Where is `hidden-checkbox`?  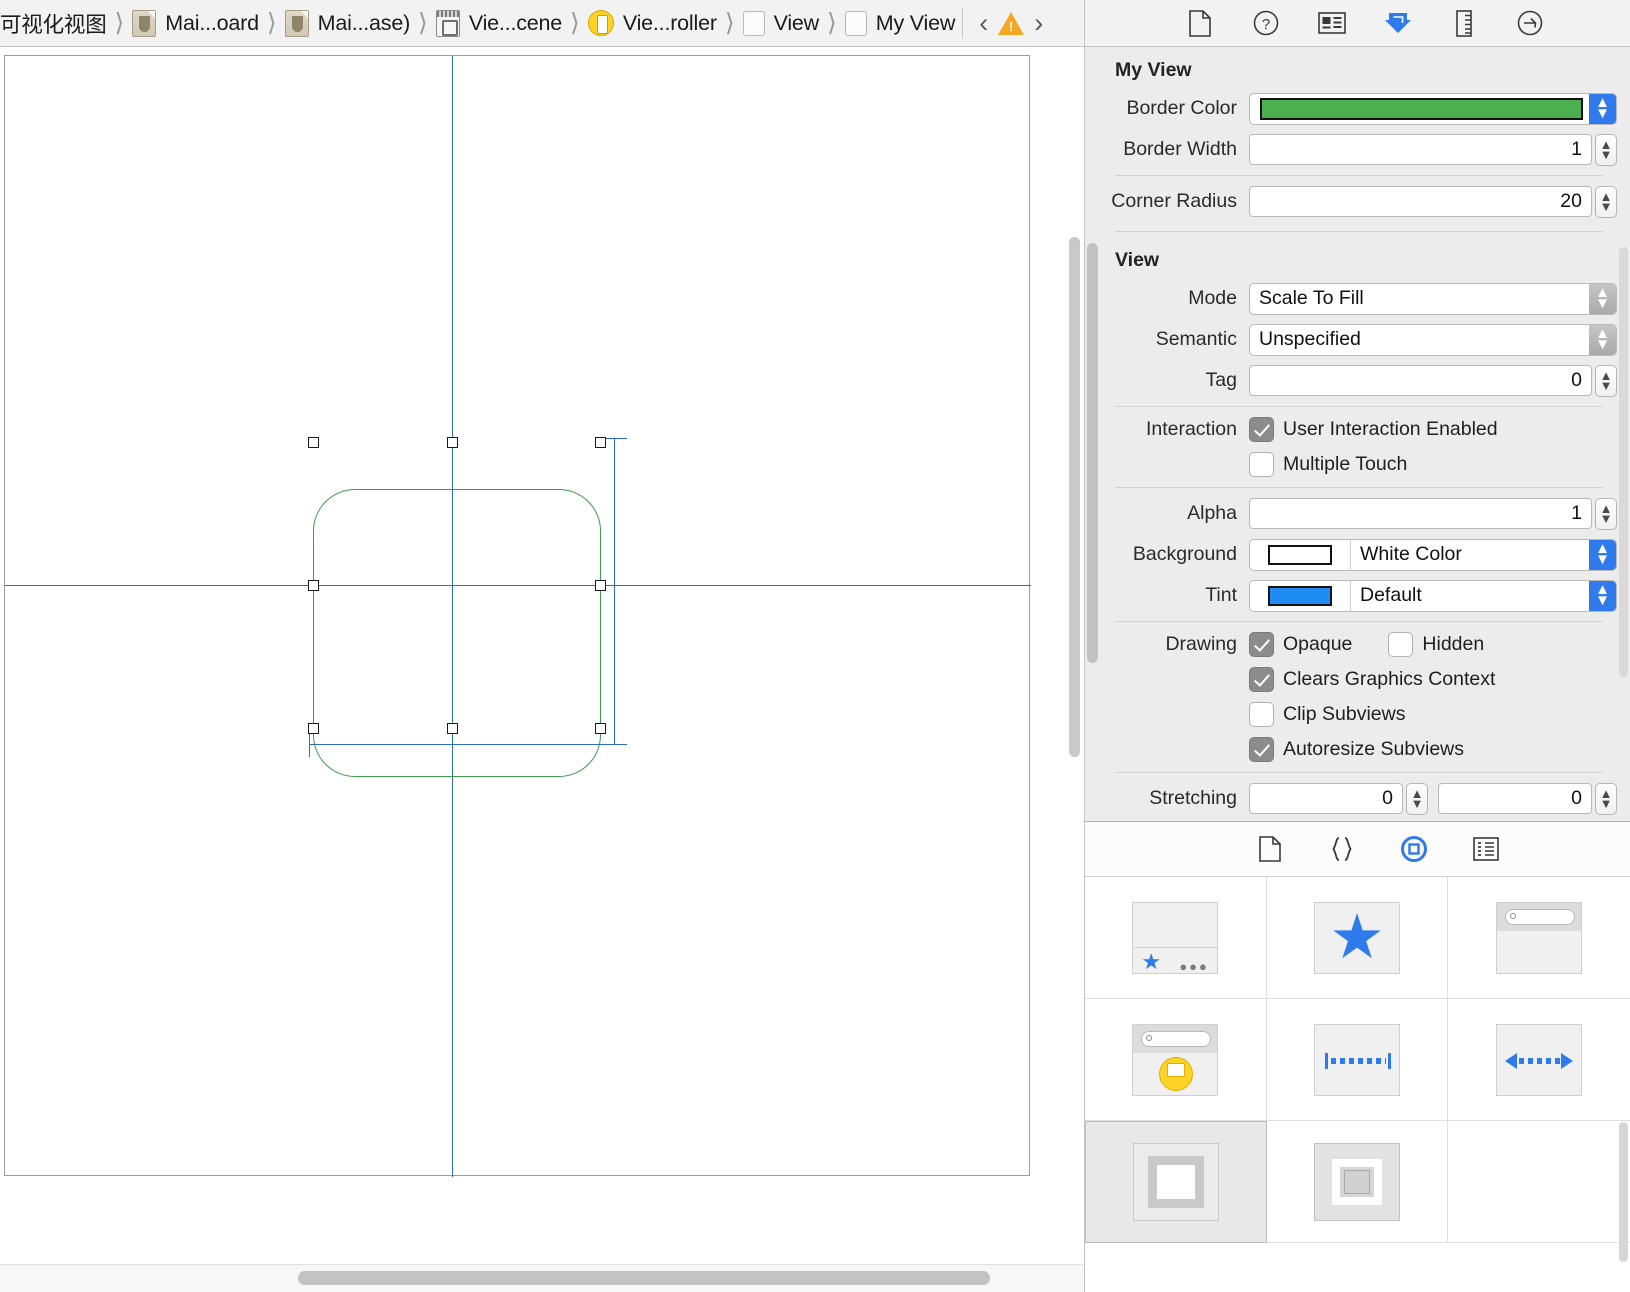
hidden-checkbox is located at coordinates (1401, 644).